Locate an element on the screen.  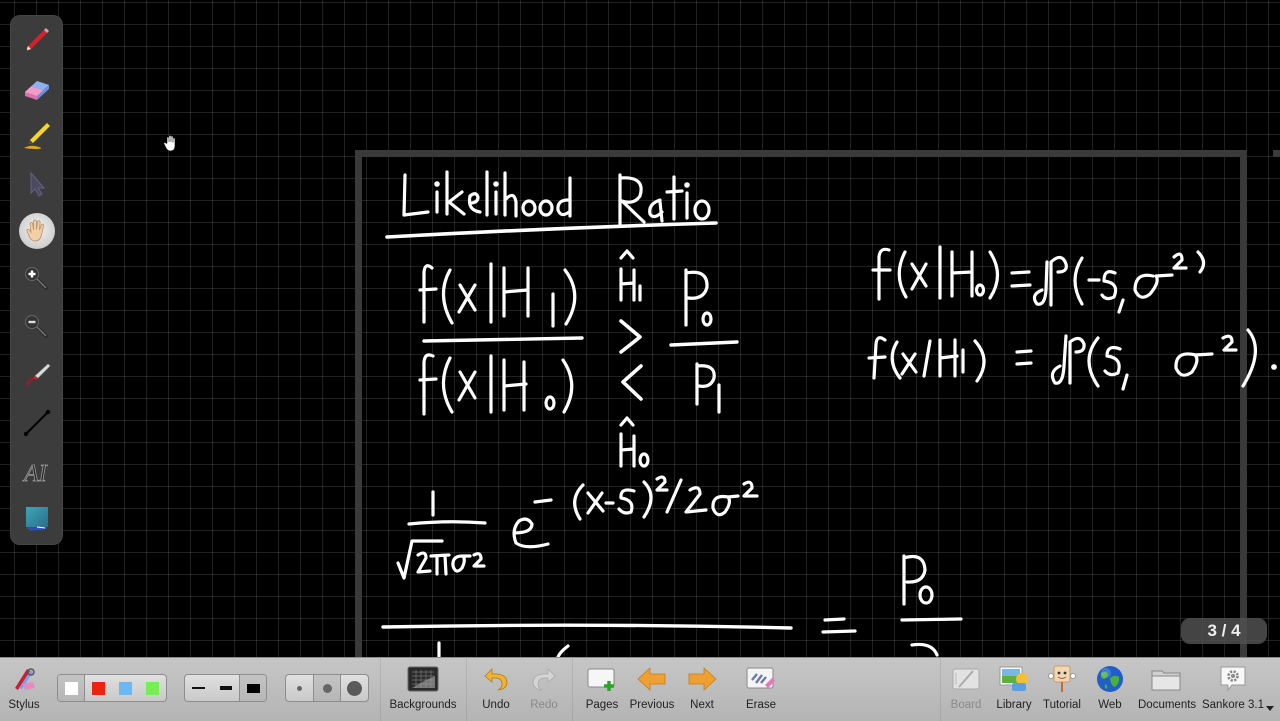
sankore-menu-button: Sankore 3.1 is located at coordinates (1233, 690).